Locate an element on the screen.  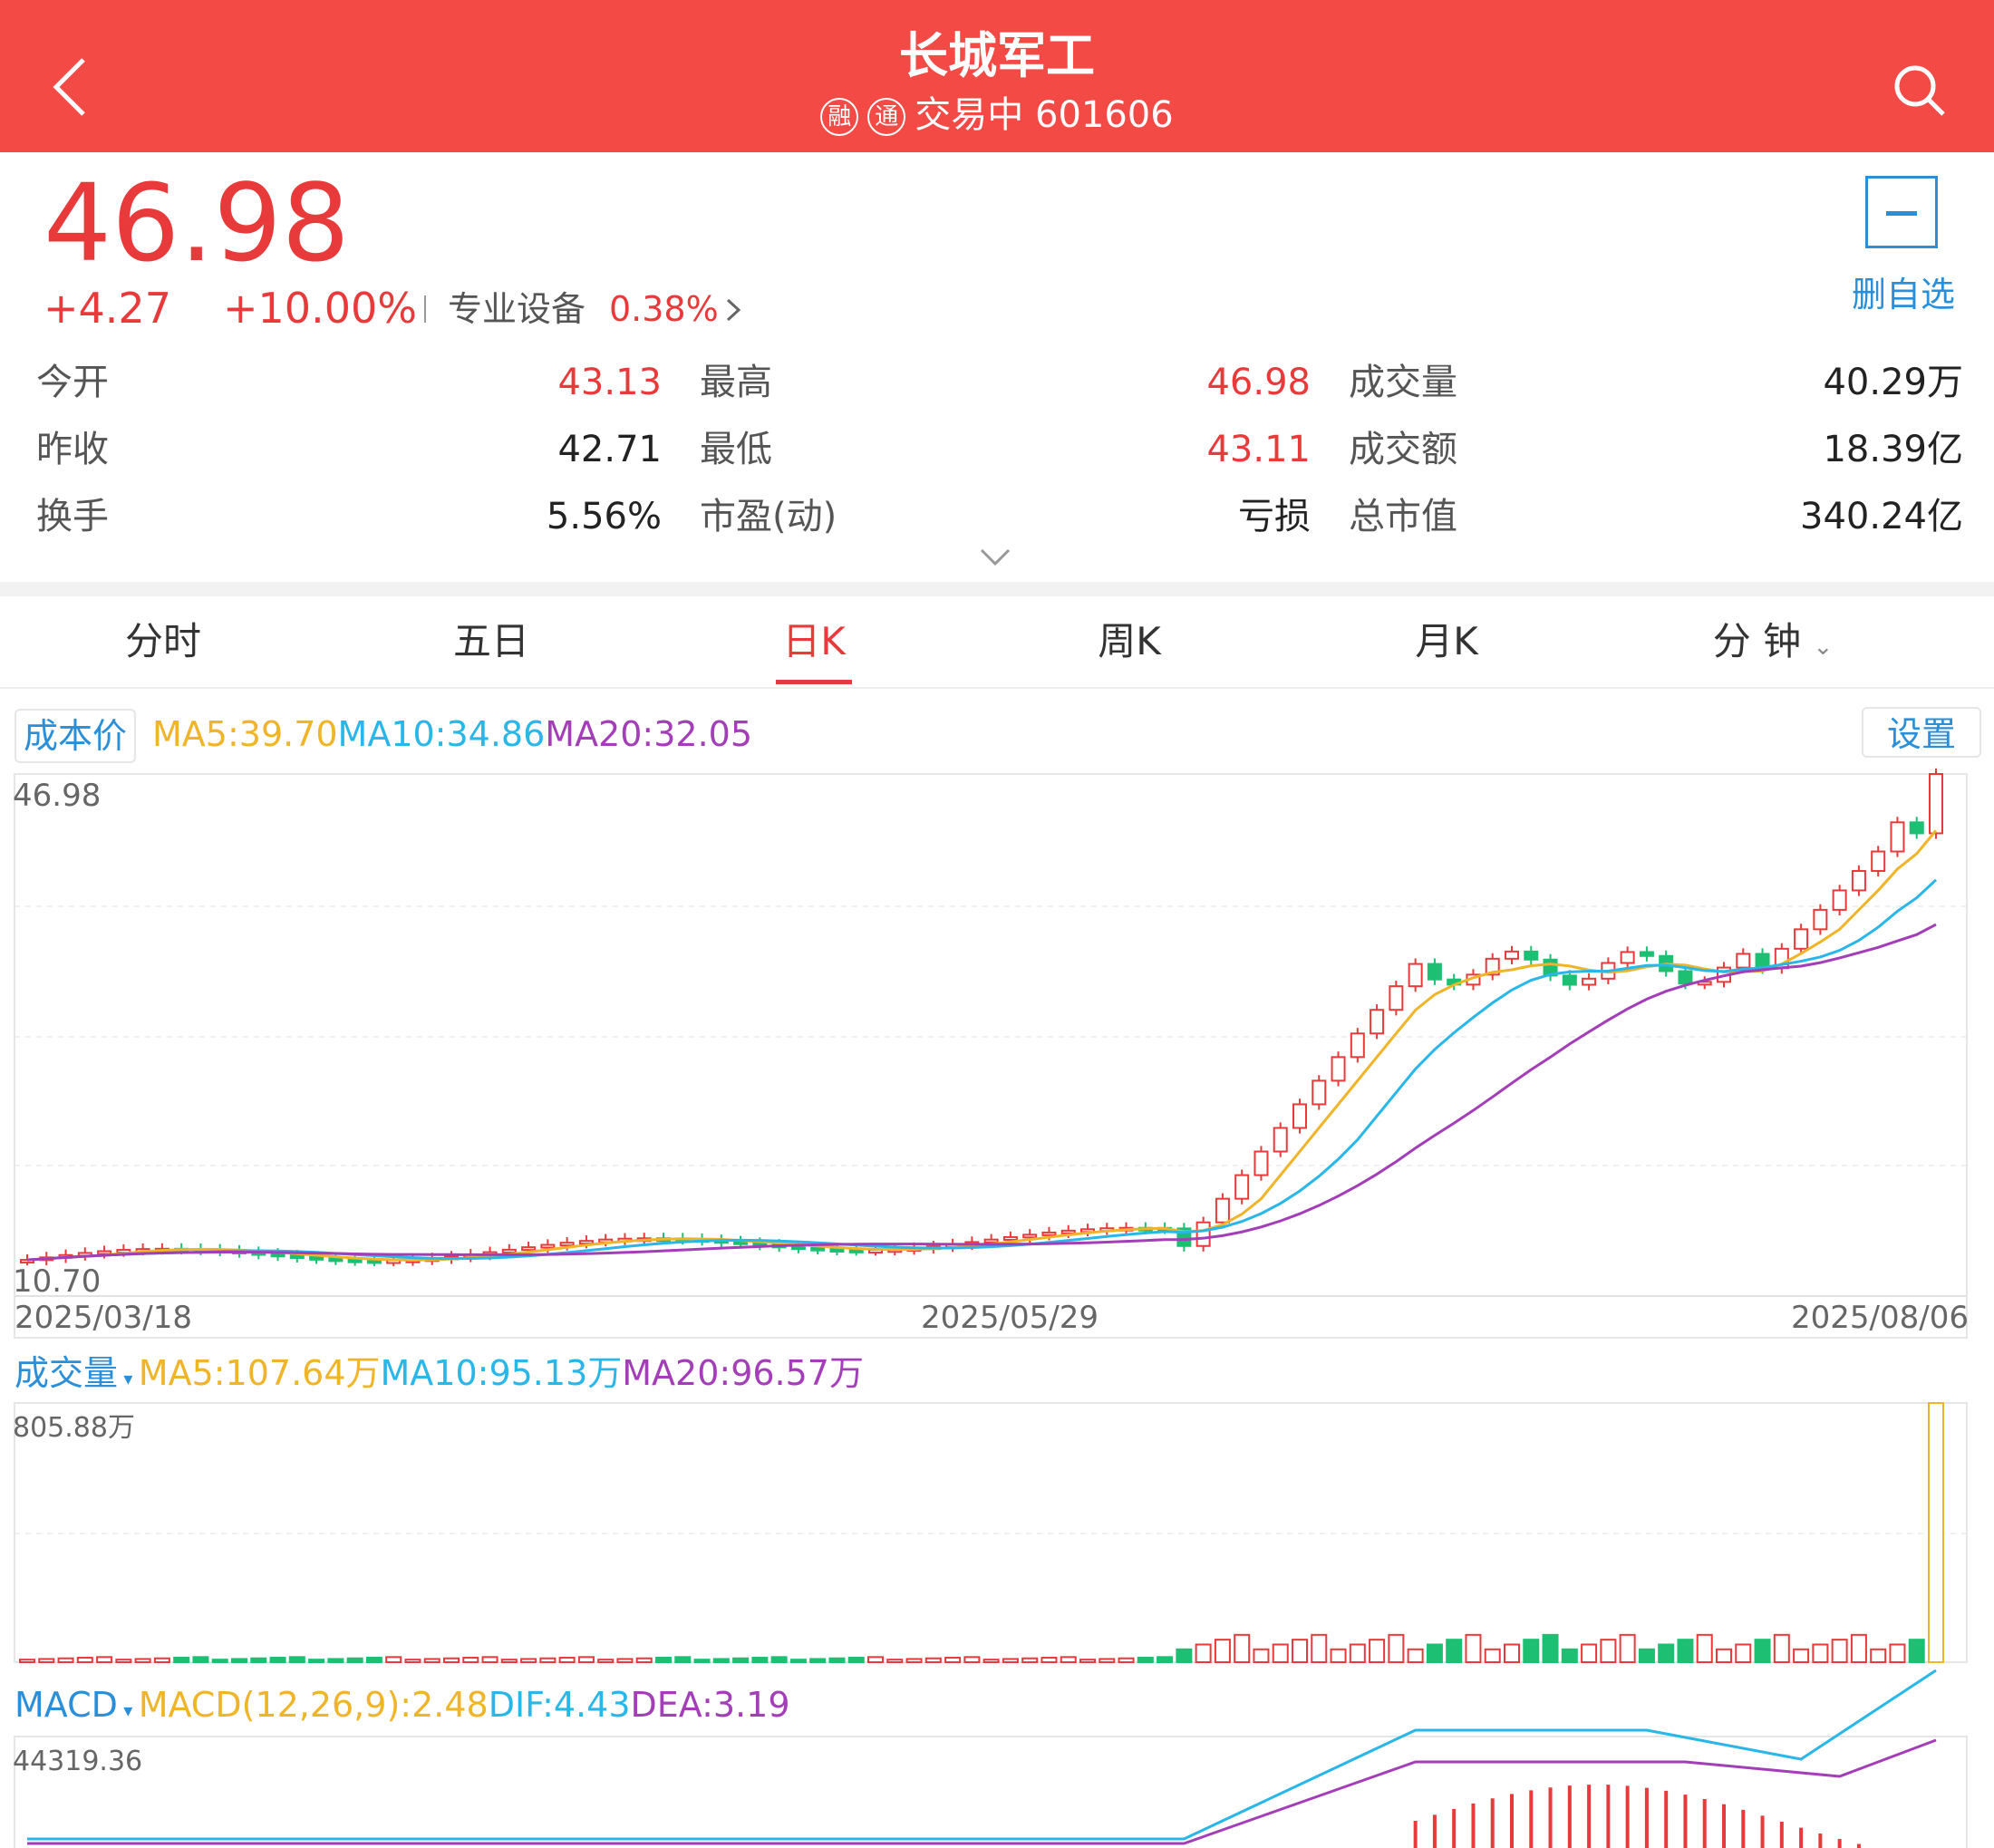
macd-label: MACD is located at coordinates (66, 1705).